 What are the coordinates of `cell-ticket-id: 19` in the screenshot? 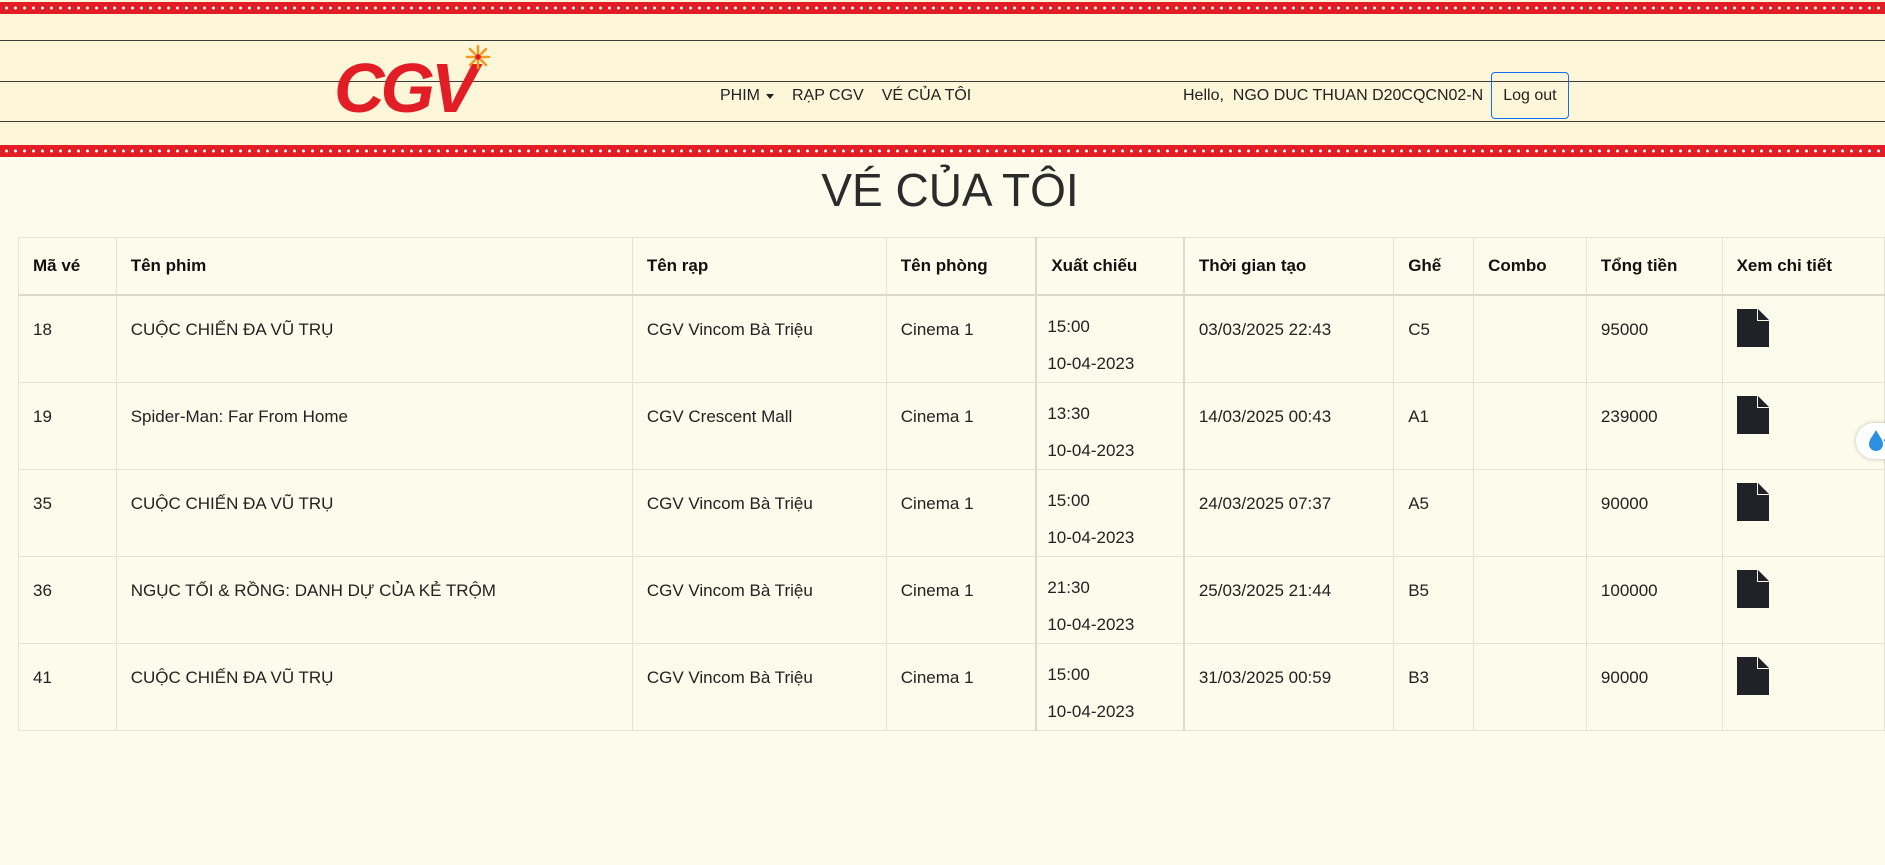 It's located at (67, 426).